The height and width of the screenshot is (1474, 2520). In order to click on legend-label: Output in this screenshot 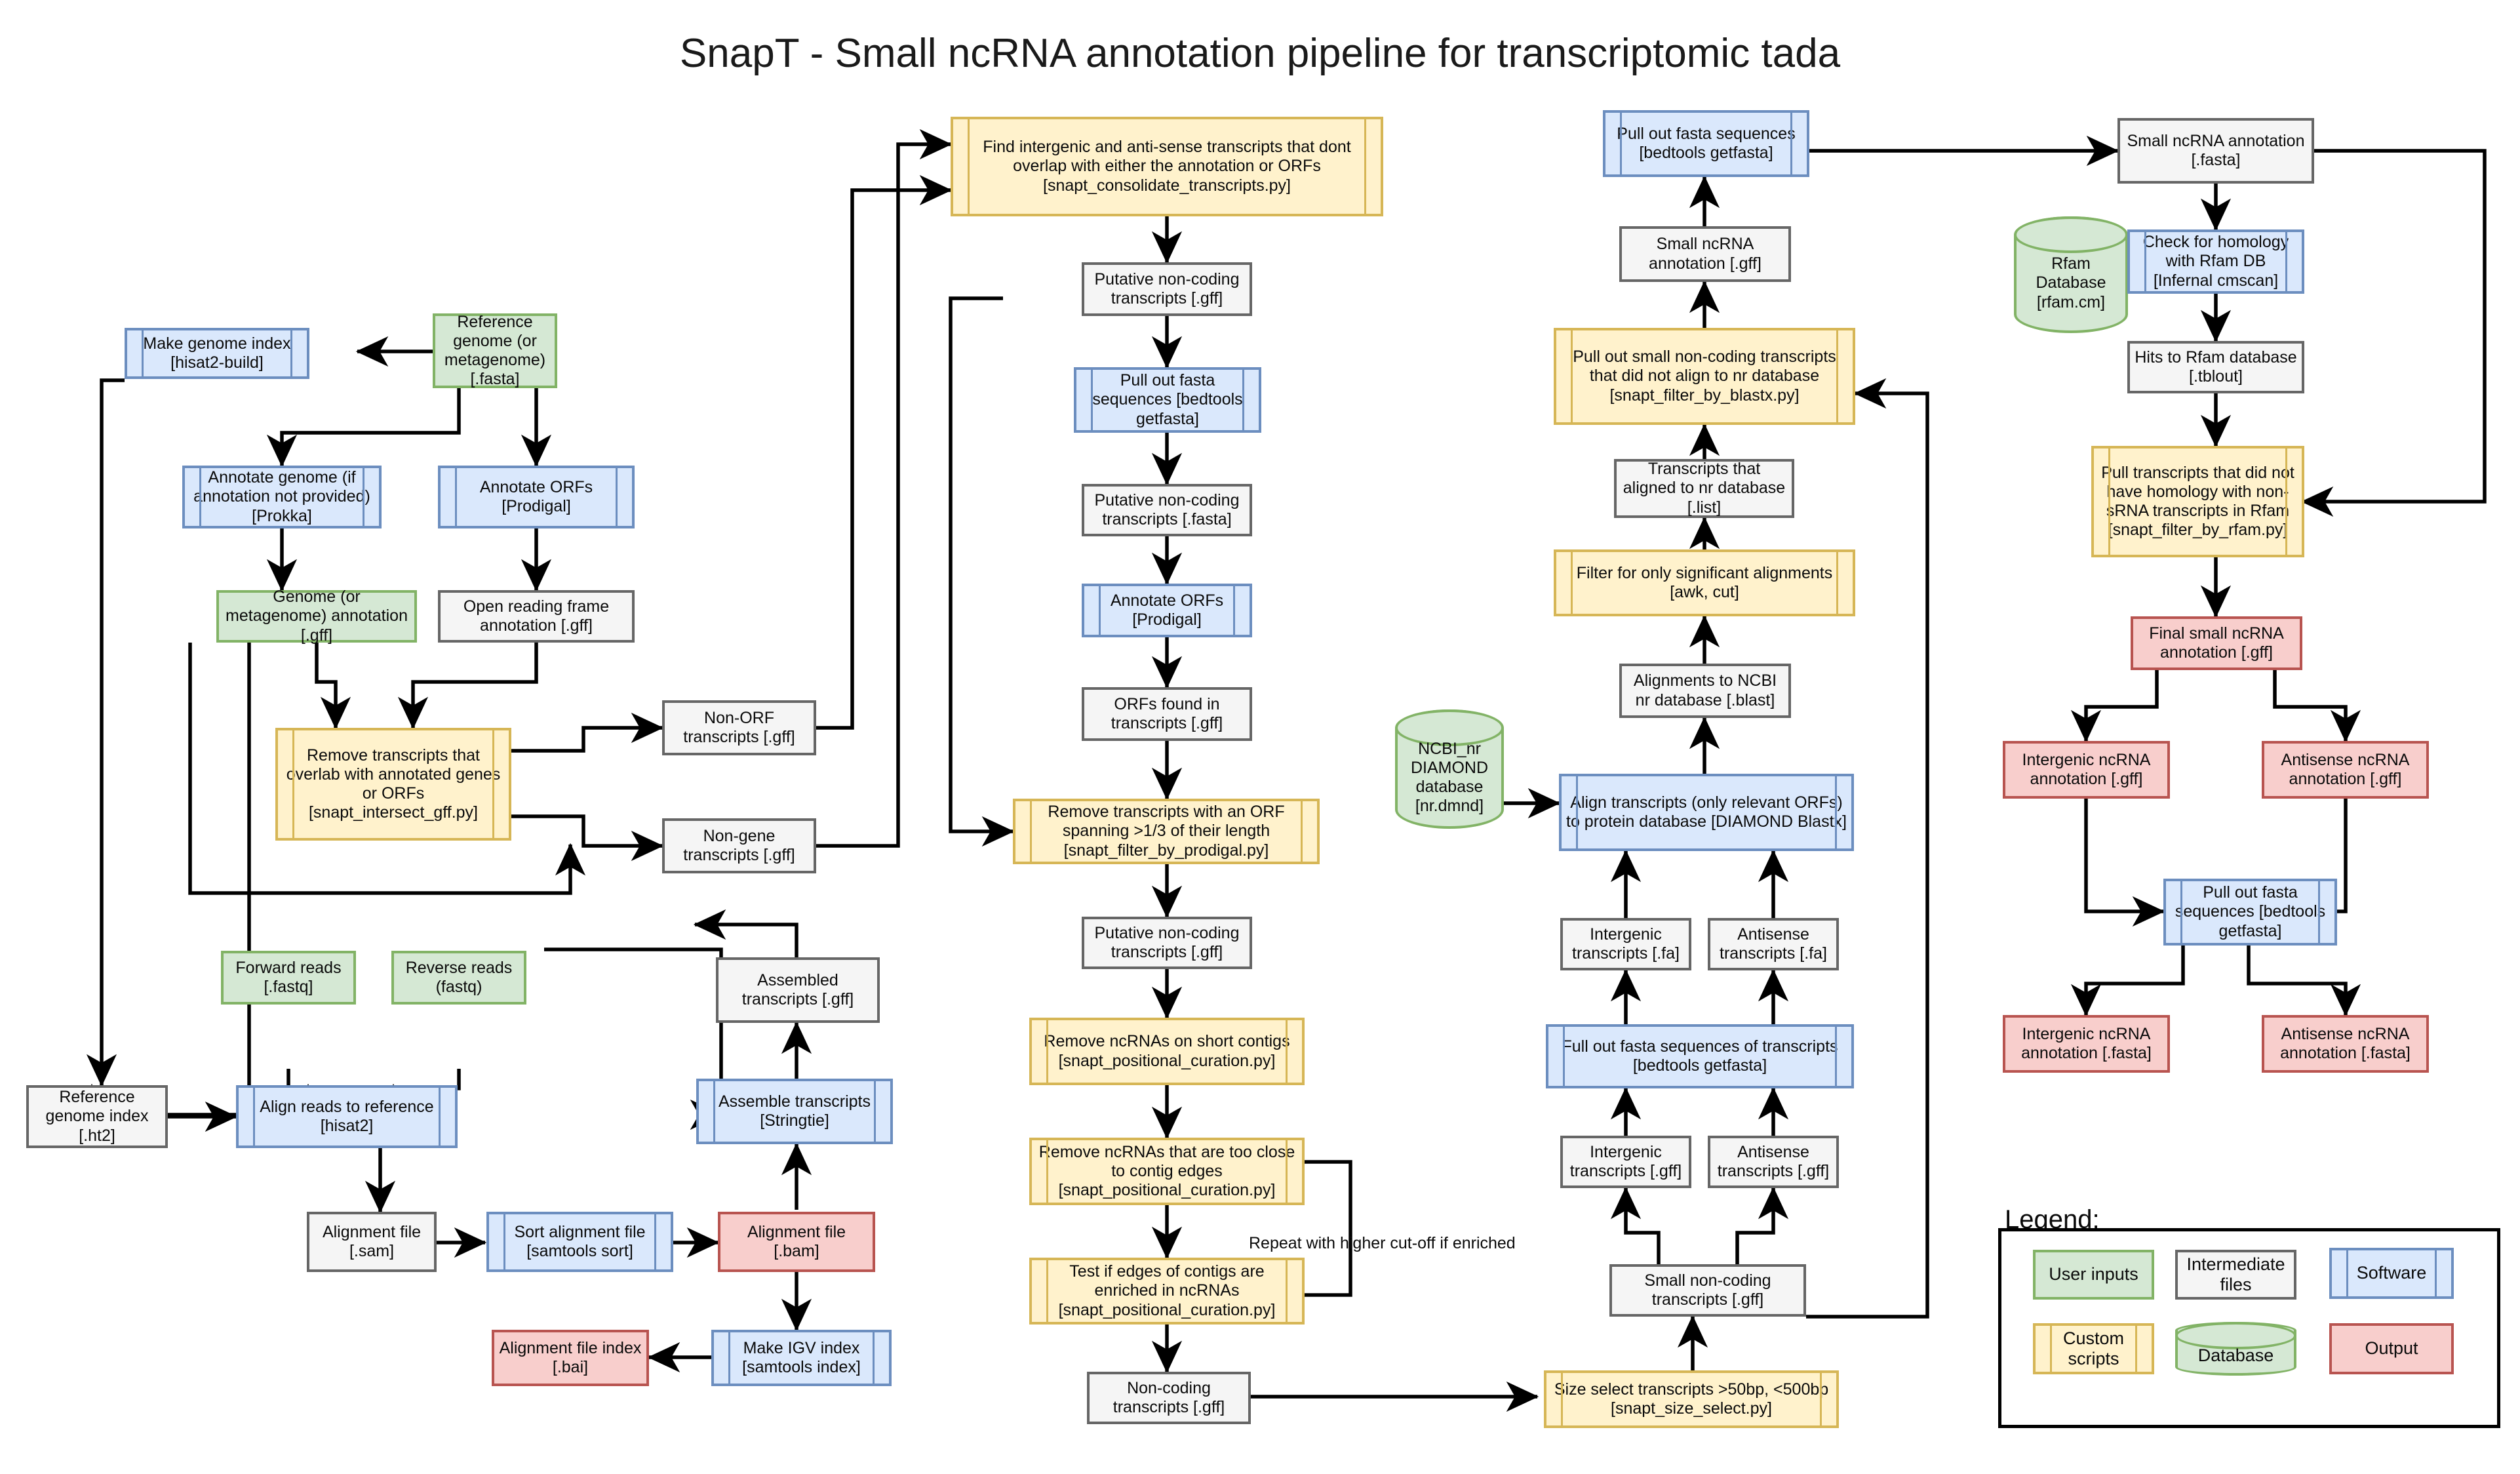, I will do `click(2391, 1348)`.